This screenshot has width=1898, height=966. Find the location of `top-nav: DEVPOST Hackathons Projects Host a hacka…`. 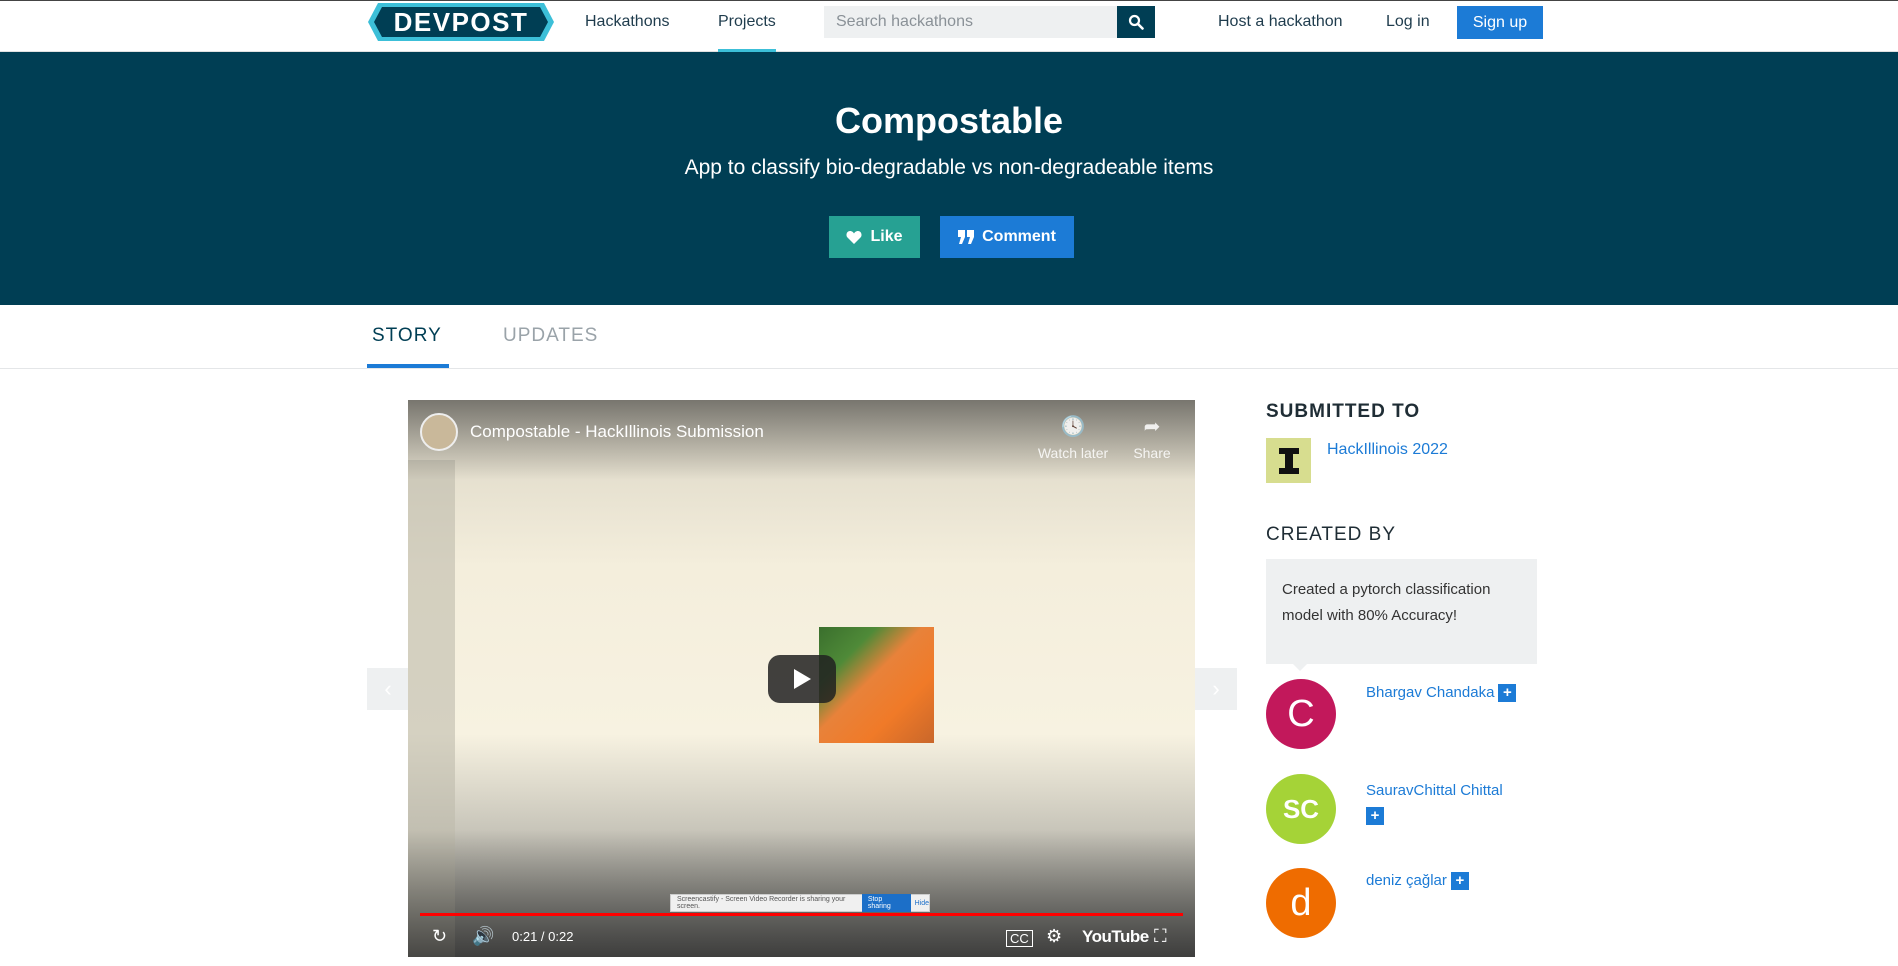

top-nav: DEVPOST Hackathons Projects Host a hacka… is located at coordinates (949, 26).